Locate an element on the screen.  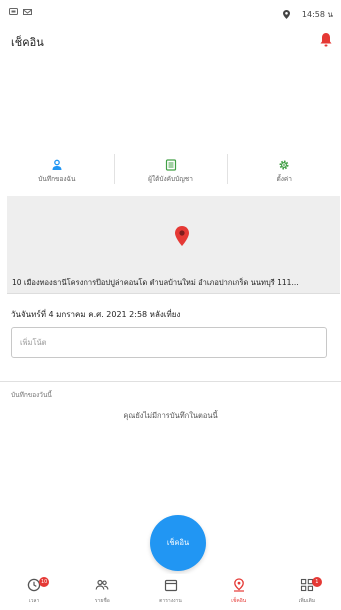
subordinates-button: ผู้ใต้บังคับบัญชา is located at coordinates (170, 171).